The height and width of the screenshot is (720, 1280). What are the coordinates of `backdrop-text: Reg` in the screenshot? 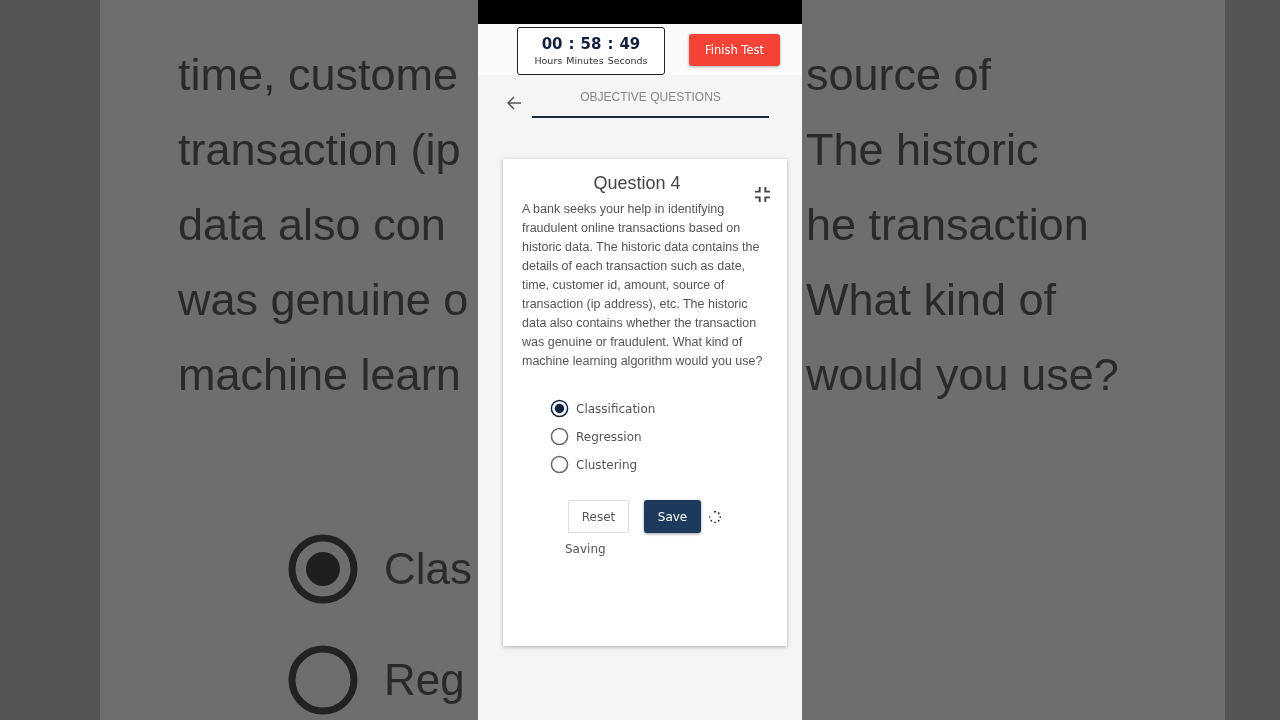 It's located at (424, 680).